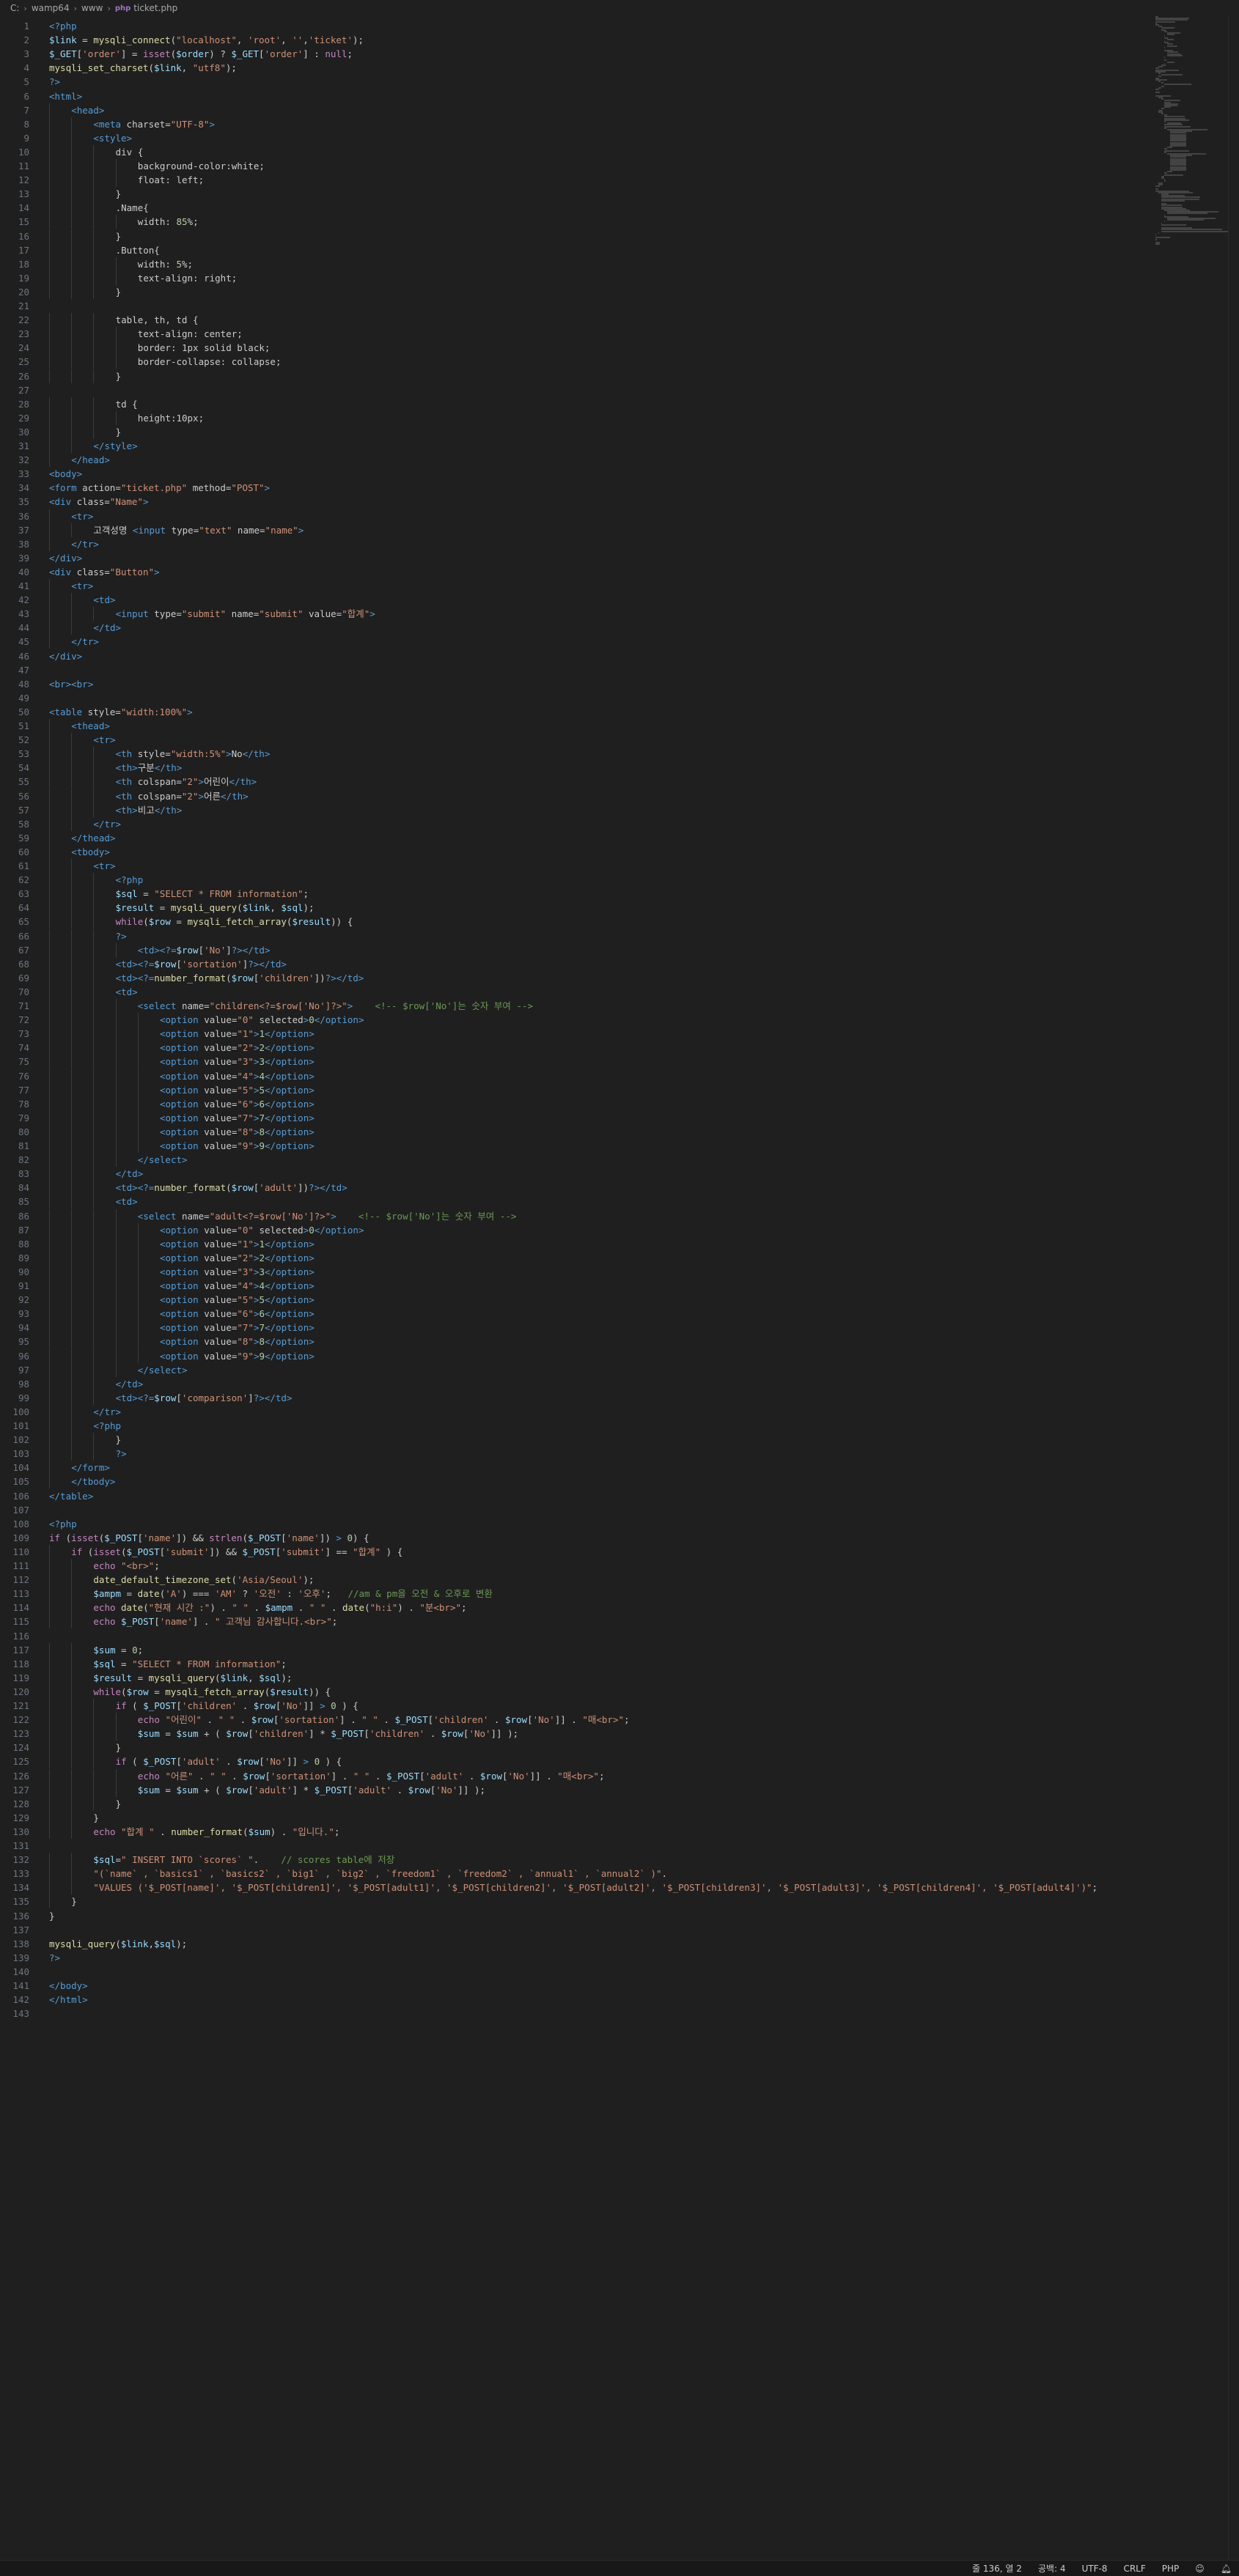  I want to click on code-line: 47, so click(24, 670).